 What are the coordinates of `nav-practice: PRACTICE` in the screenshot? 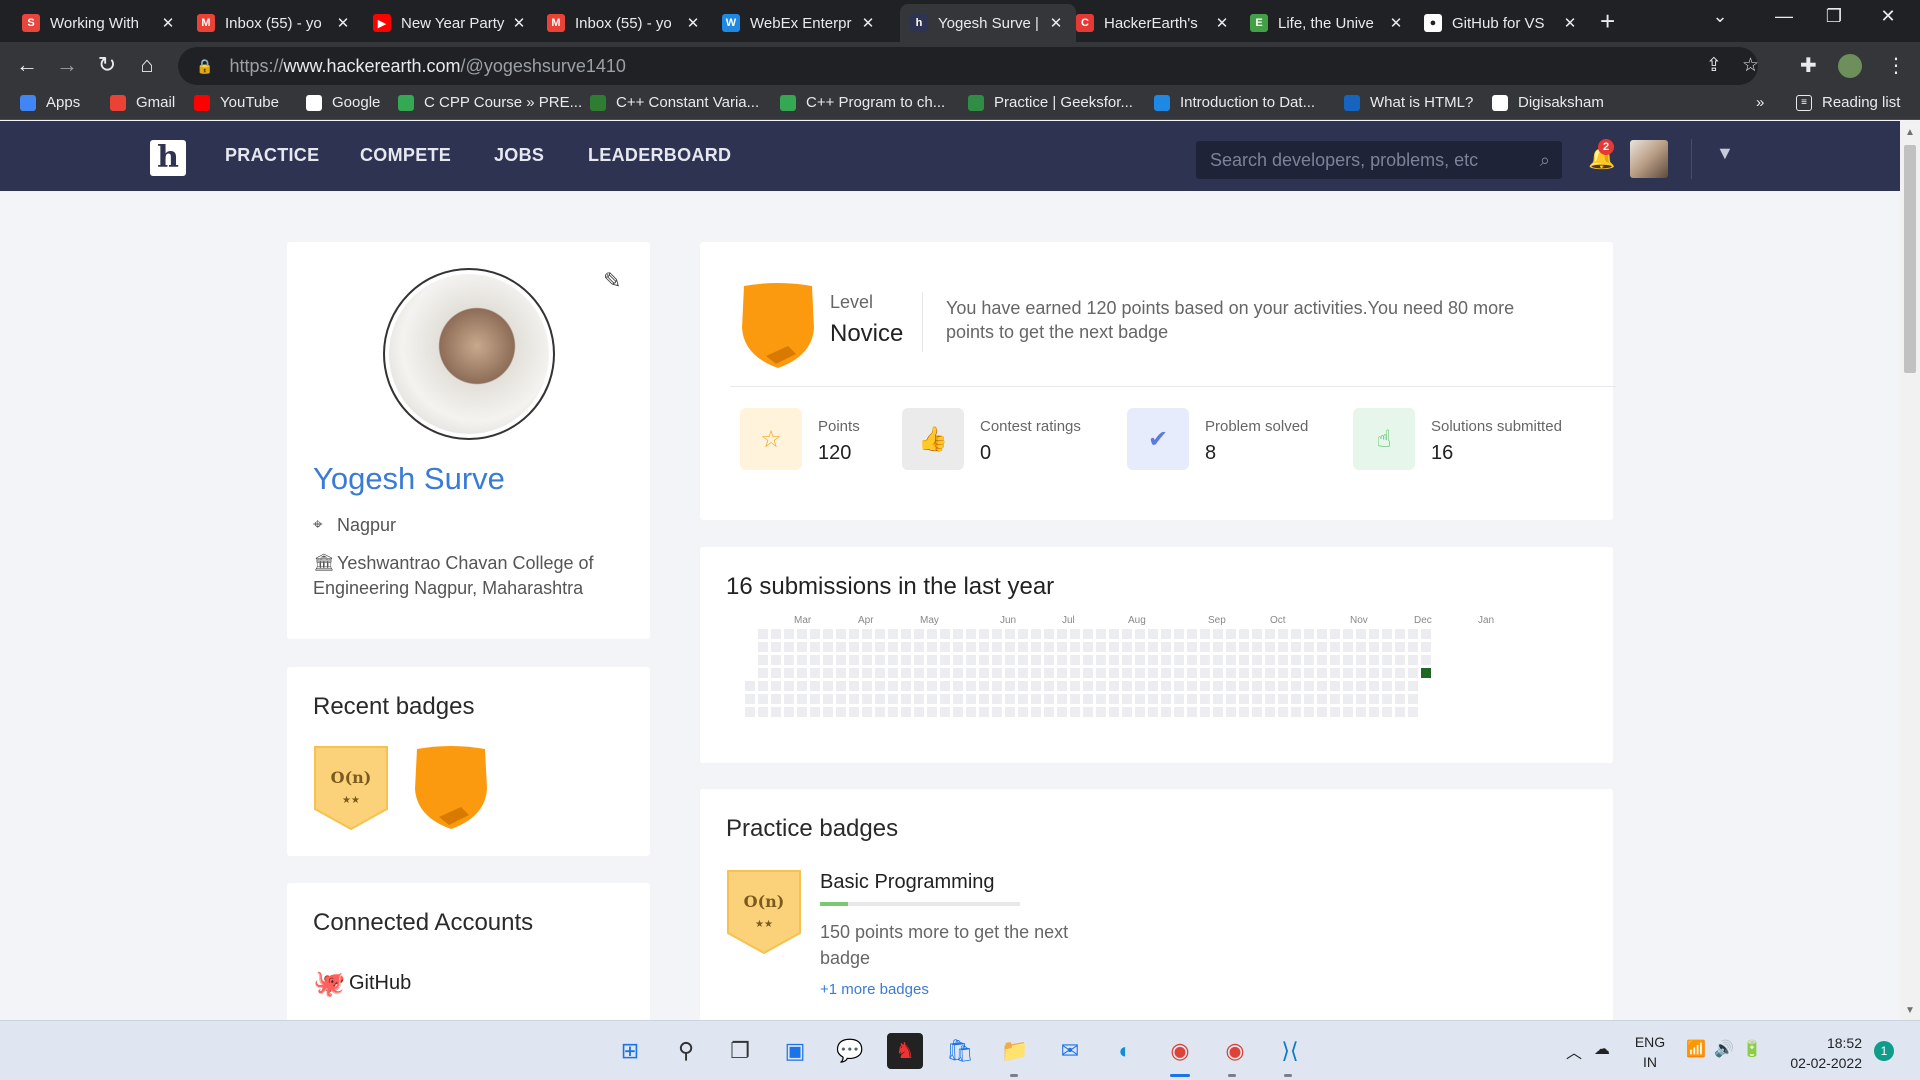 It's located at (272, 155).